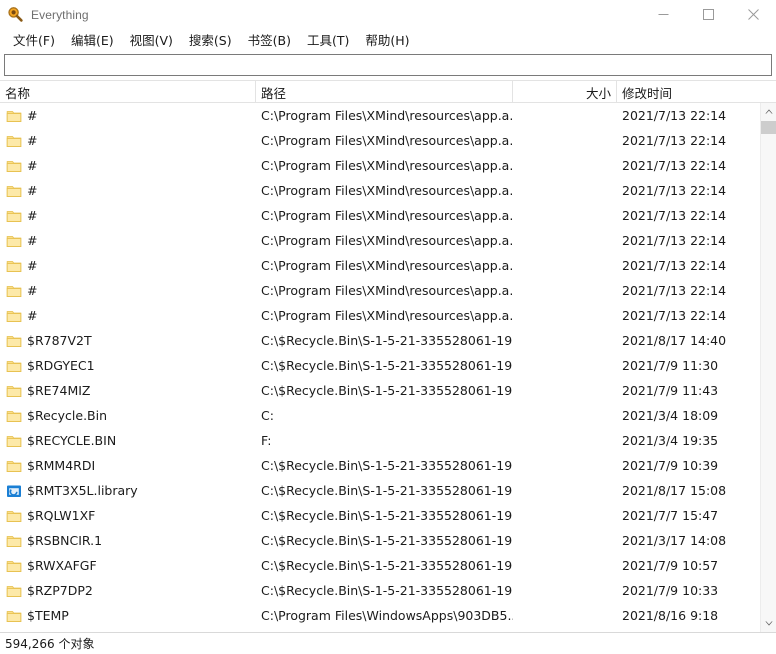 The height and width of the screenshot is (654, 776). I want to click on close-button, so click(753, 14).